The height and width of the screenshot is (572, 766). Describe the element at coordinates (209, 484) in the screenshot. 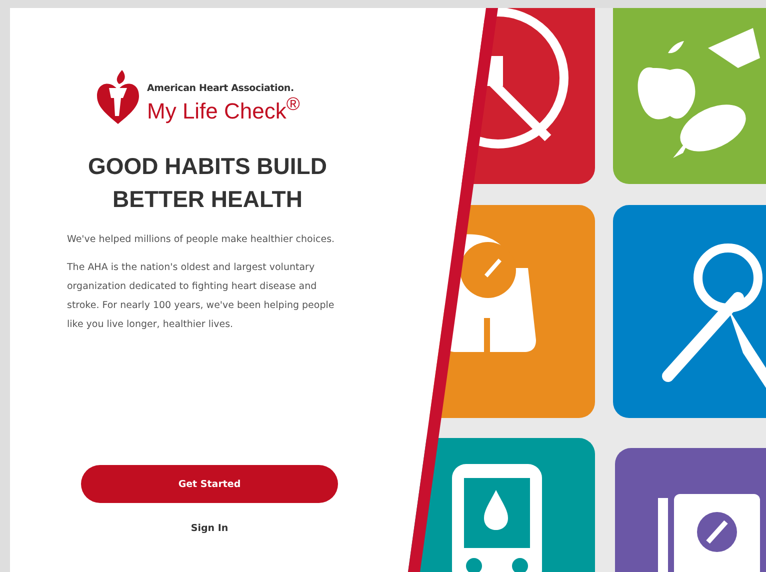

I see `get-started-button: Get Started` at that location.